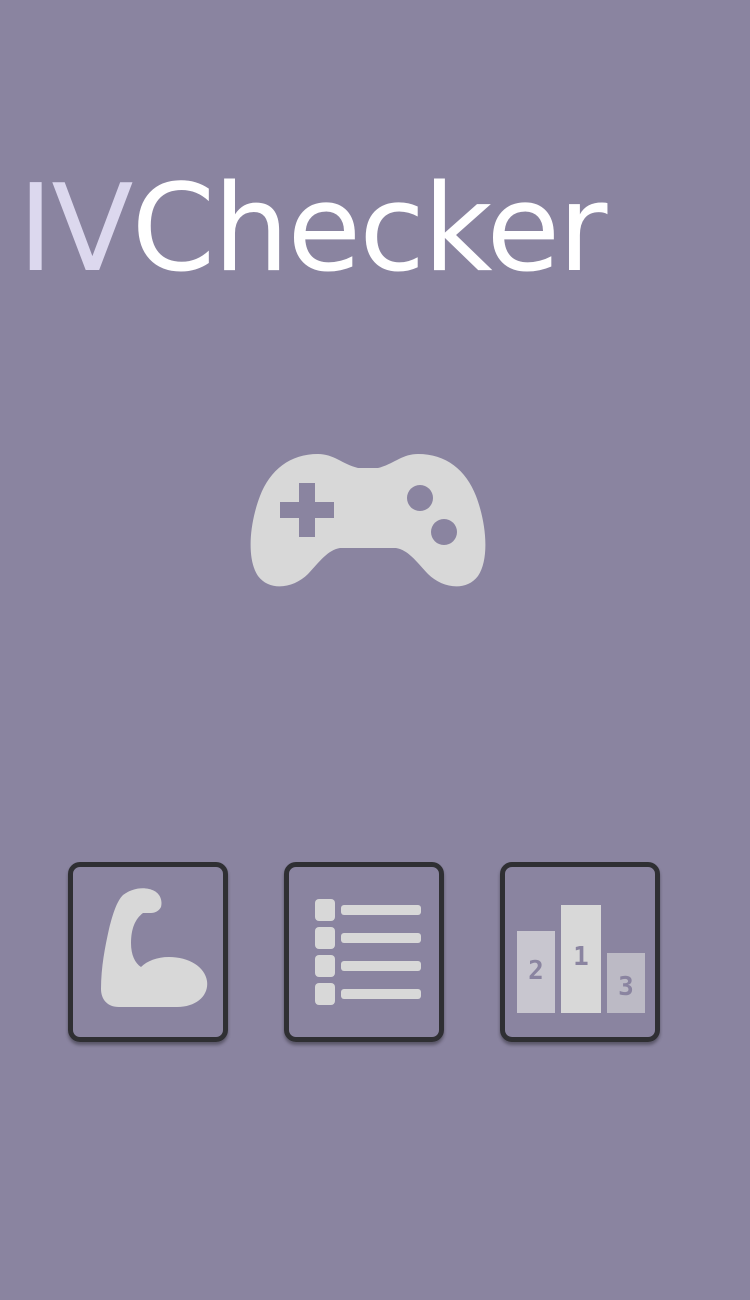 Image resolution: width=750 pixels, height=1300 pixels. What do you see at coordinates (154, 947) in the screenshot?
I see `flexed-arm-icon` at bounding box center [154, 947].